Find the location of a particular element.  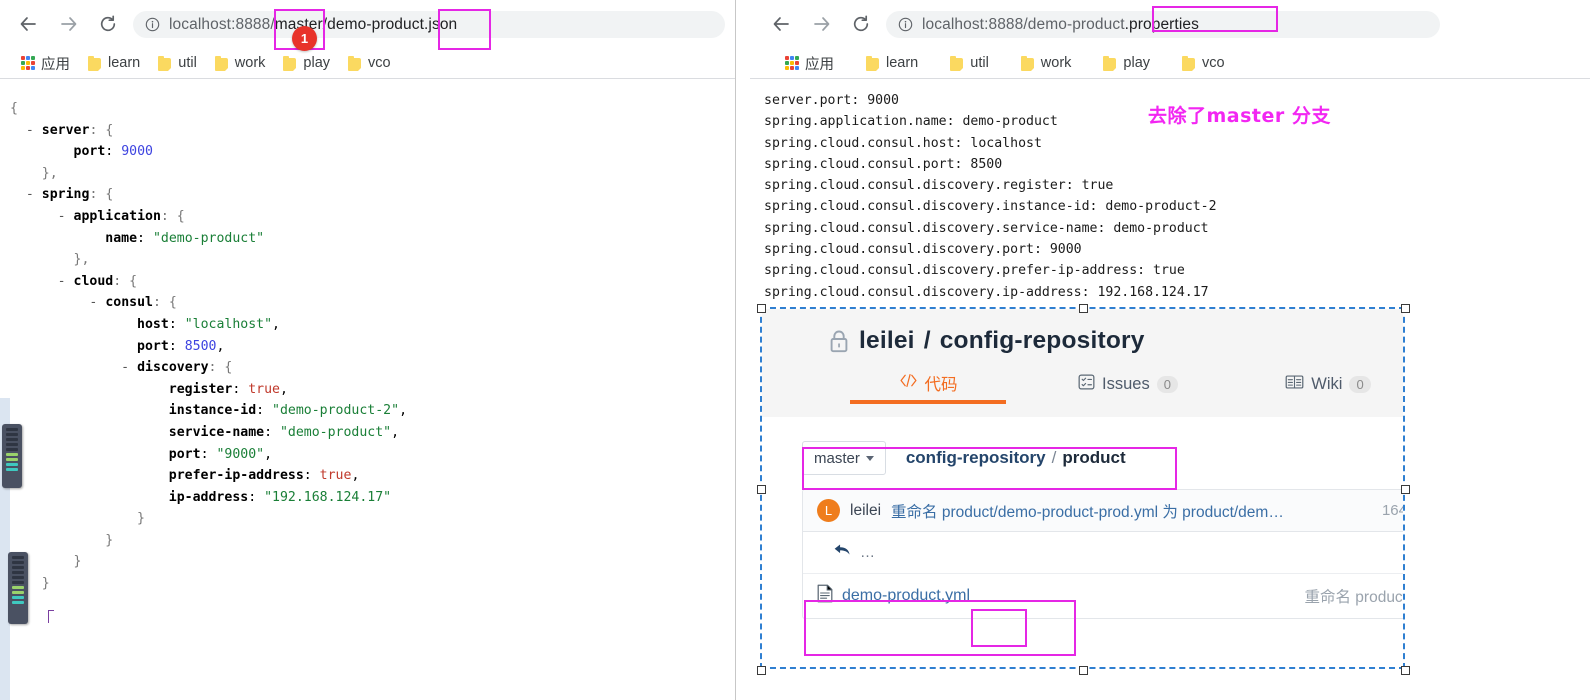

issues-icon is located at coordinates (1086, 384).